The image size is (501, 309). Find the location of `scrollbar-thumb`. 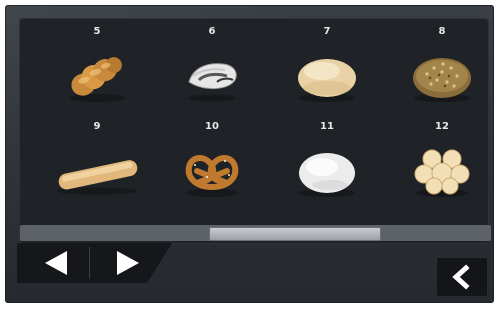

scrollbar-thumb is located at coordinates (295, 234).